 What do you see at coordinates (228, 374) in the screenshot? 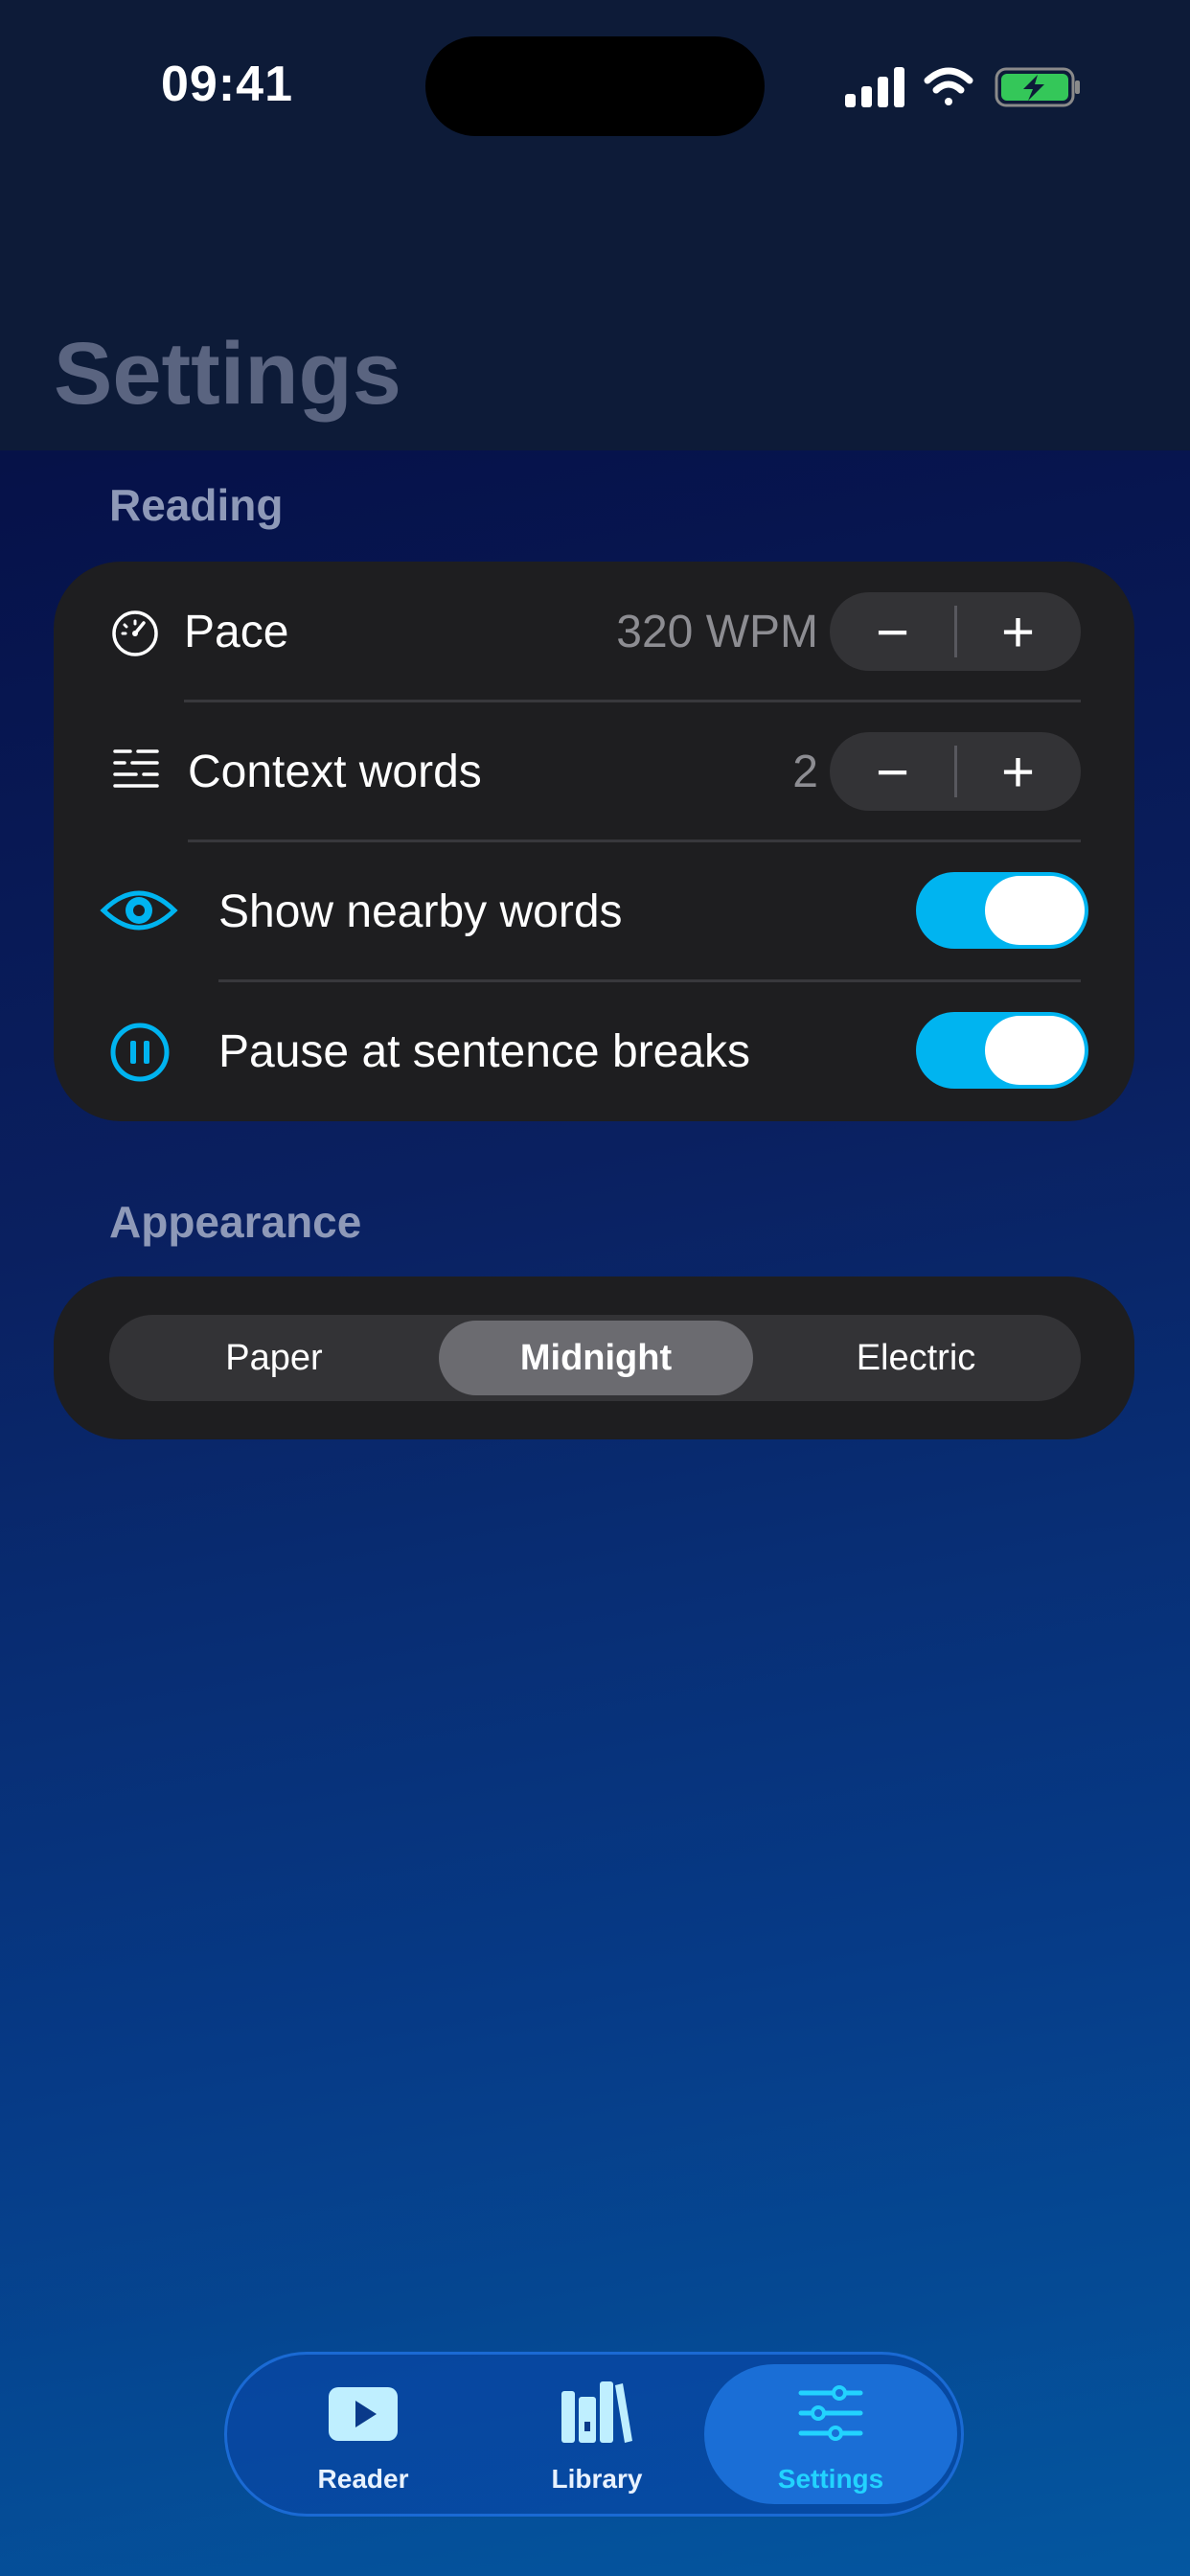
I see `page-title: Settings` at bounding box center [228, 374].